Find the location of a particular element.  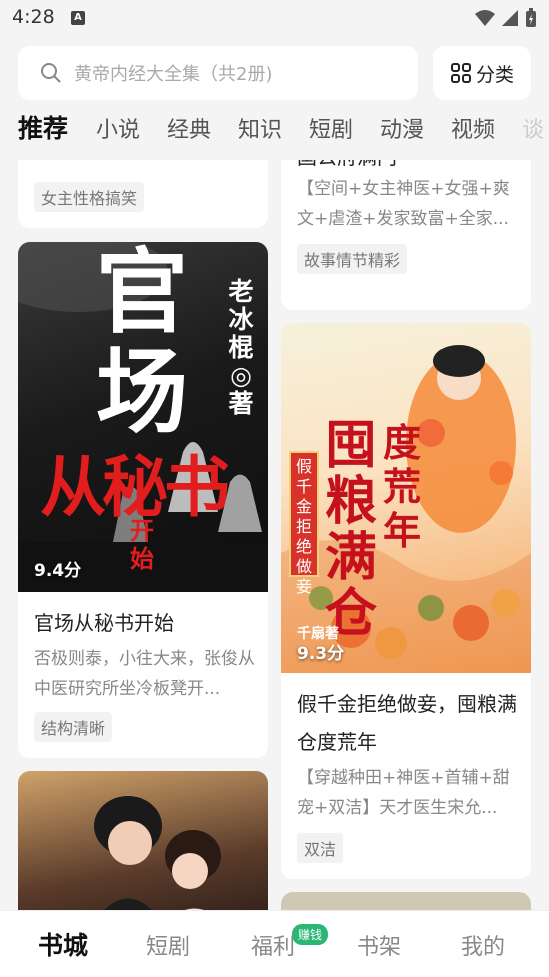

tab-anime: 动漫 is located at coordinates (402, 128).